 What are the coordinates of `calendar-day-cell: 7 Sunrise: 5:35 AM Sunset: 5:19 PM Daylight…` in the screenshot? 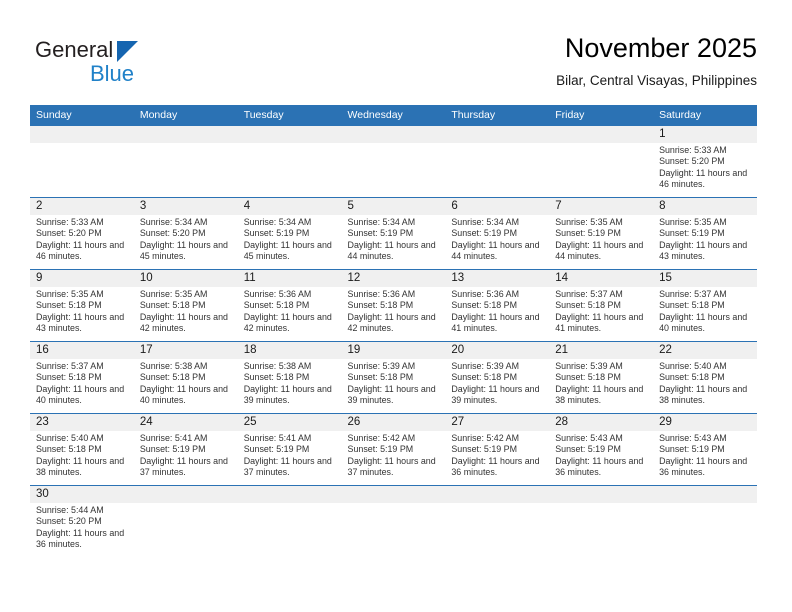 It's located at (601, 233).